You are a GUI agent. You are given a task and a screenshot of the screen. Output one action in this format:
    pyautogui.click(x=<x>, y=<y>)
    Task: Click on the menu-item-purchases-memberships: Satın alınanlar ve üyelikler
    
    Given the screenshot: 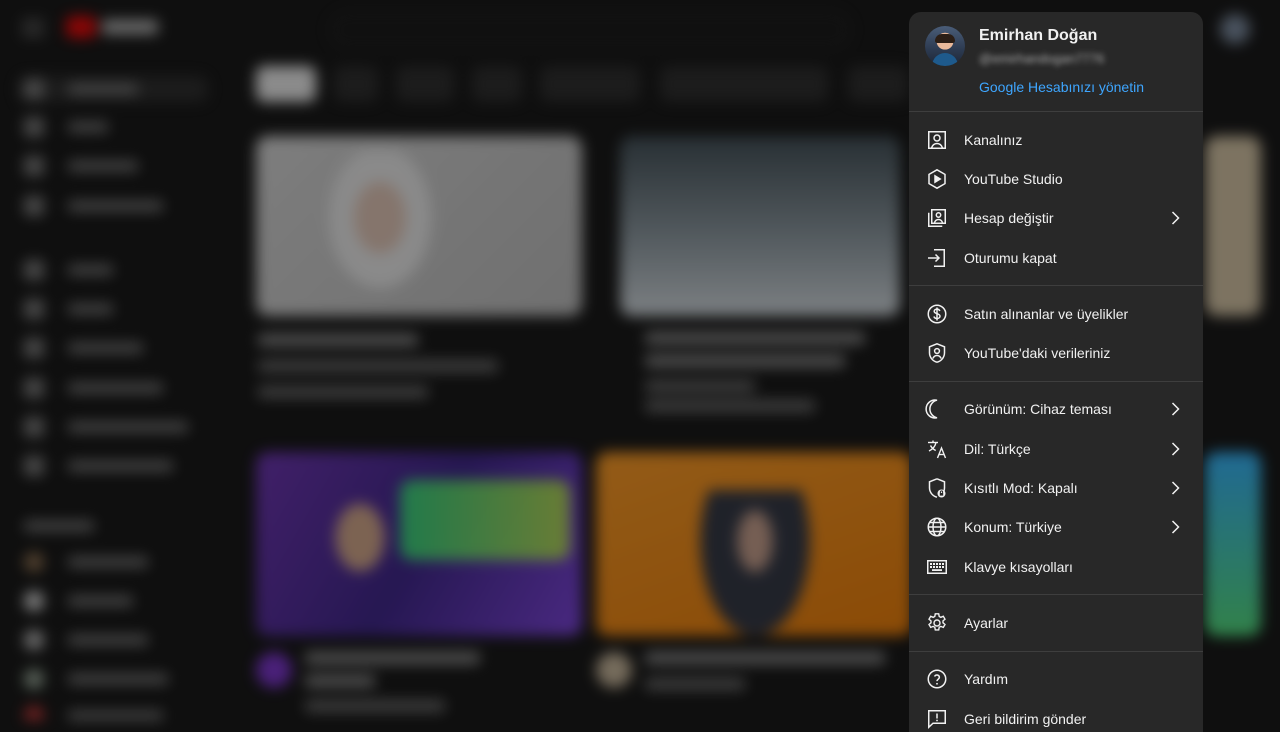 What is the action you would take?
    pyautogui.click(x=1056, y=313)
    